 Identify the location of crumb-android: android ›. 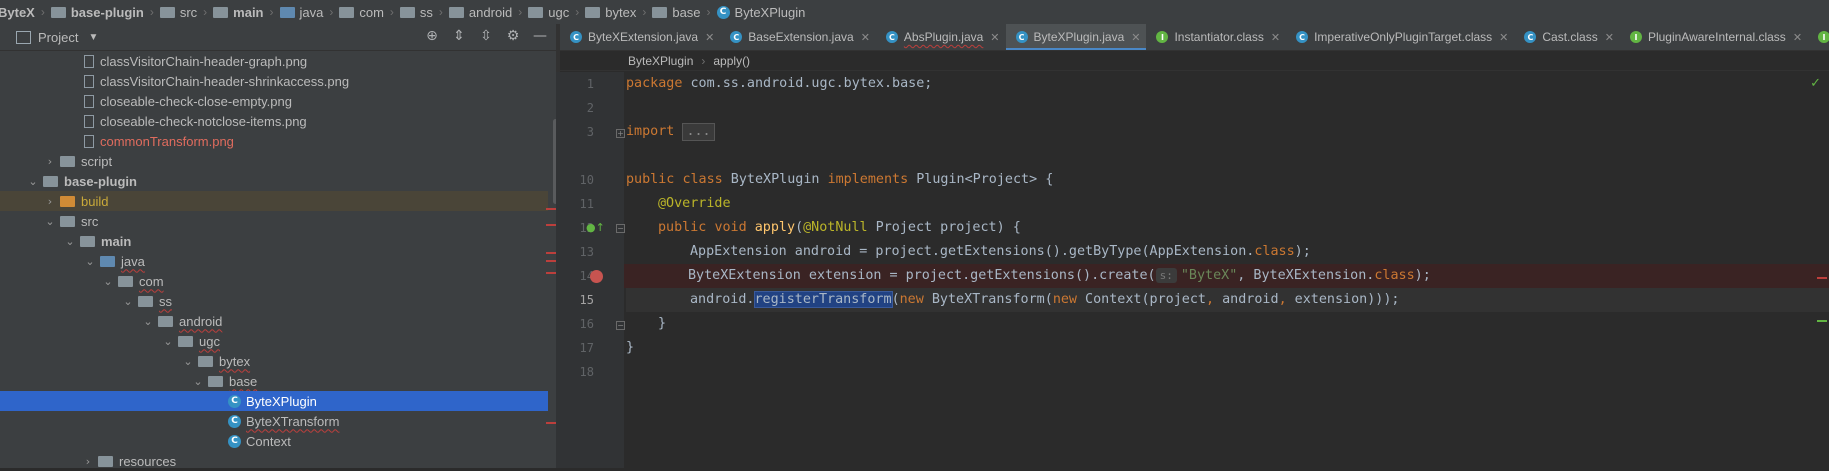
(488, 12).